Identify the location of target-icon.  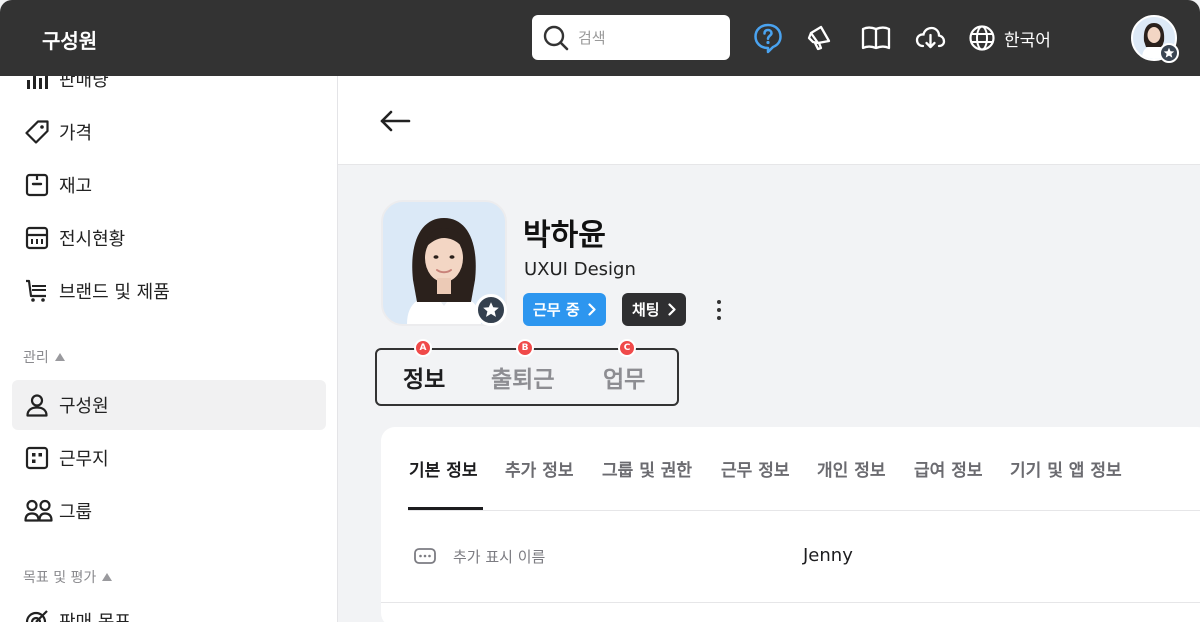
(36, 616).